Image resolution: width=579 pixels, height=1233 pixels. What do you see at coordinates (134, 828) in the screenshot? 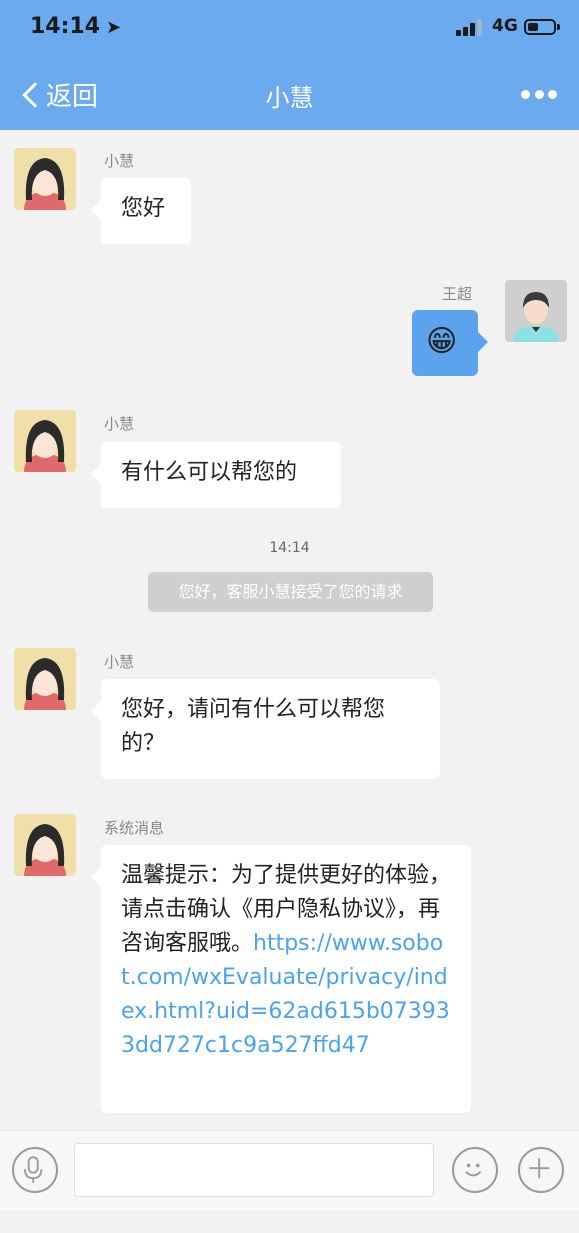
I see `sender-name: 系统消息` at bounding box center [134, 828].